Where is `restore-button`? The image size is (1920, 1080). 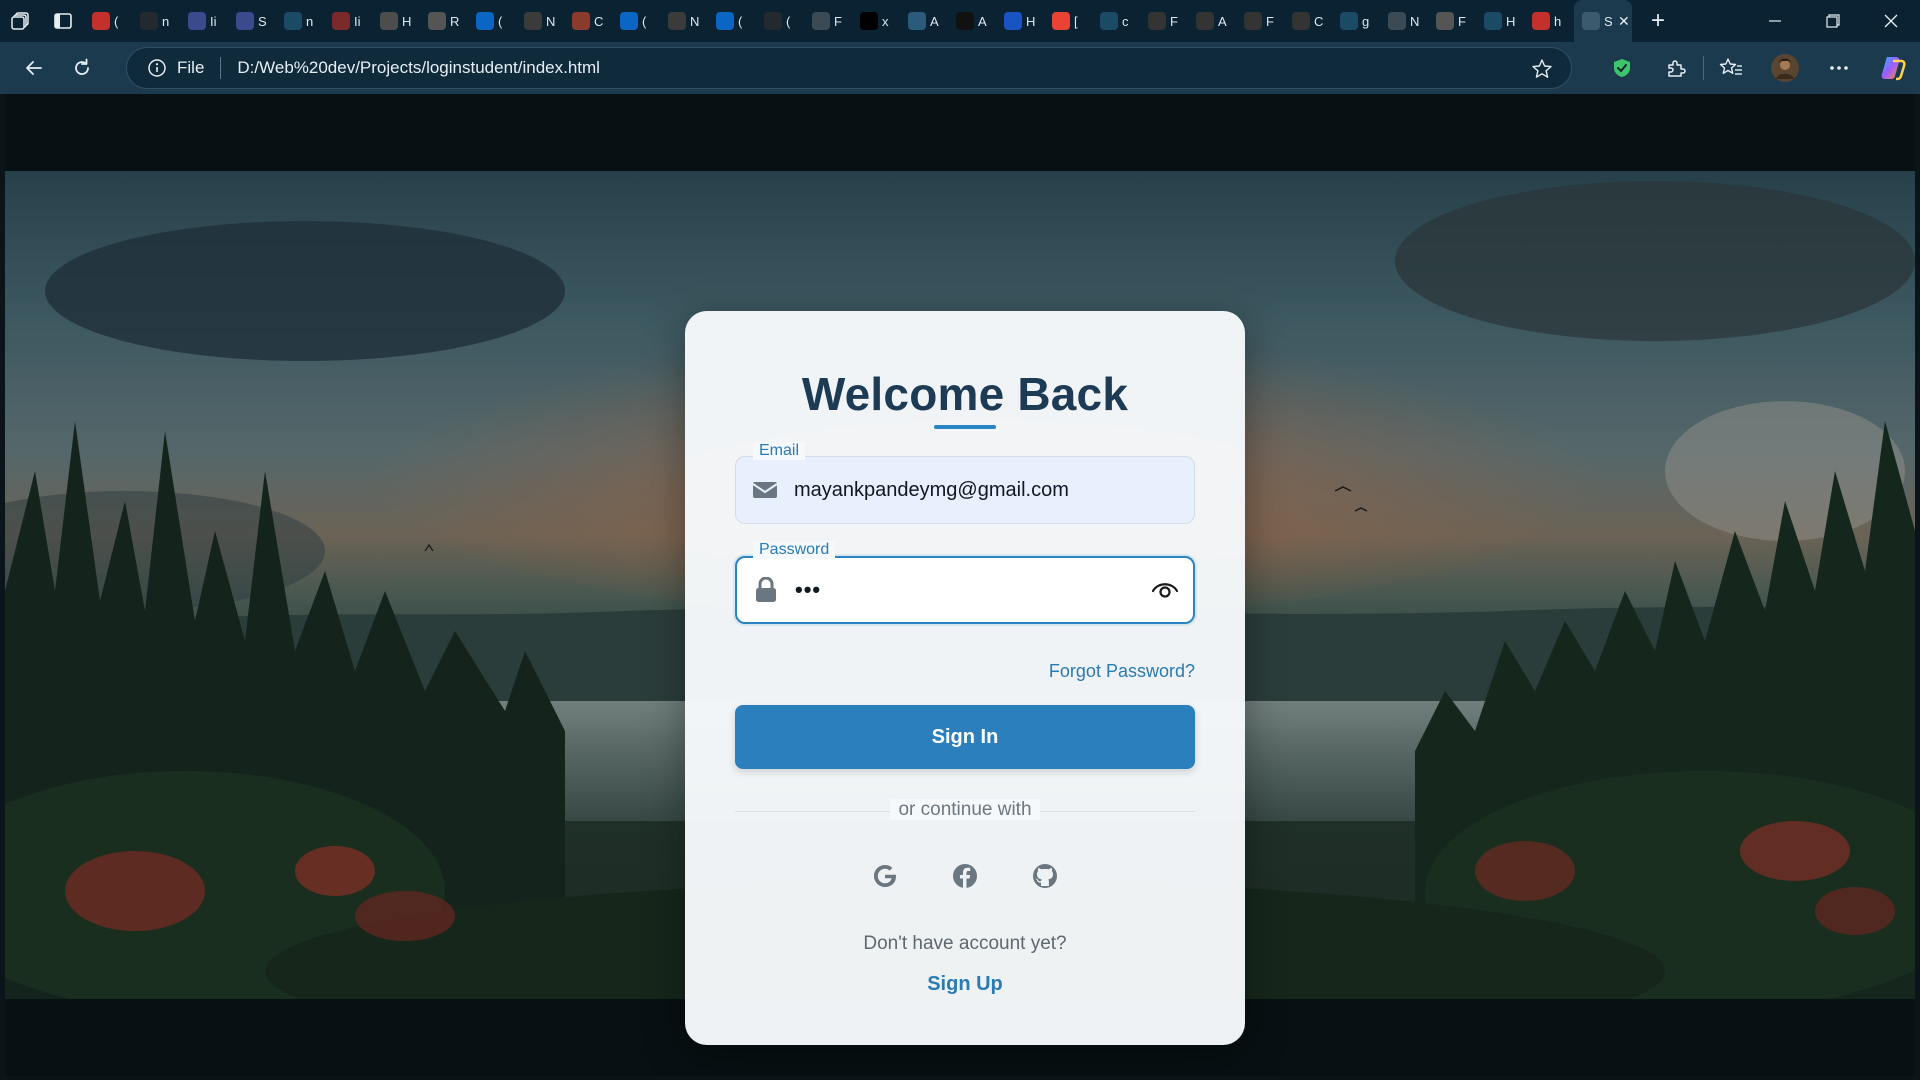
restore-button is located at coordinates (1833, 21).